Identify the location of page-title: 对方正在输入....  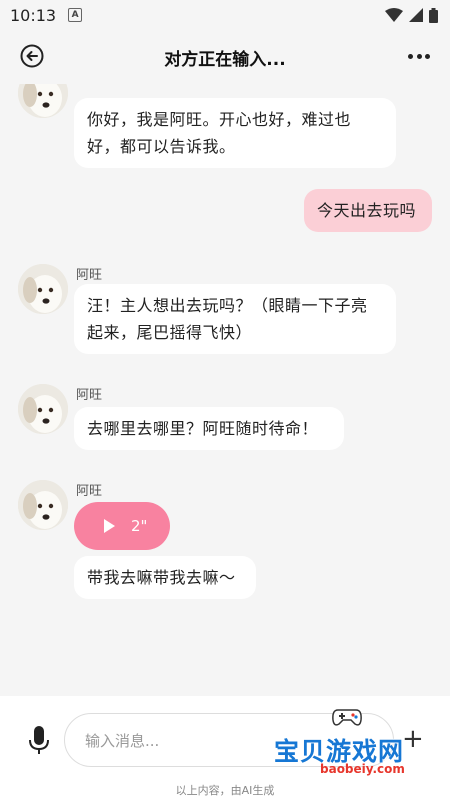
(225, 59).